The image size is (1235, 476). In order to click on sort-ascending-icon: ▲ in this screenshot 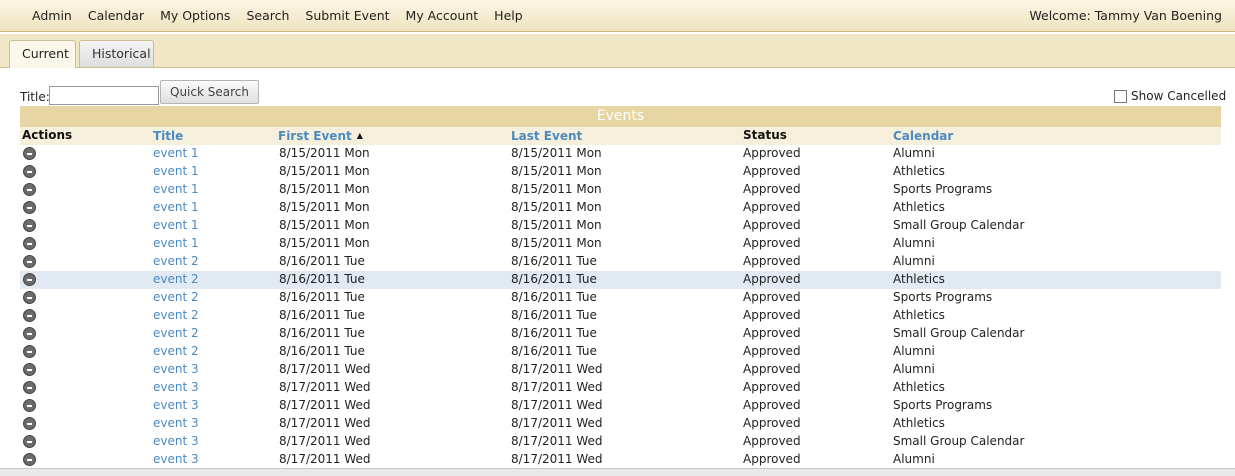, I will do `click(359, 135)`.